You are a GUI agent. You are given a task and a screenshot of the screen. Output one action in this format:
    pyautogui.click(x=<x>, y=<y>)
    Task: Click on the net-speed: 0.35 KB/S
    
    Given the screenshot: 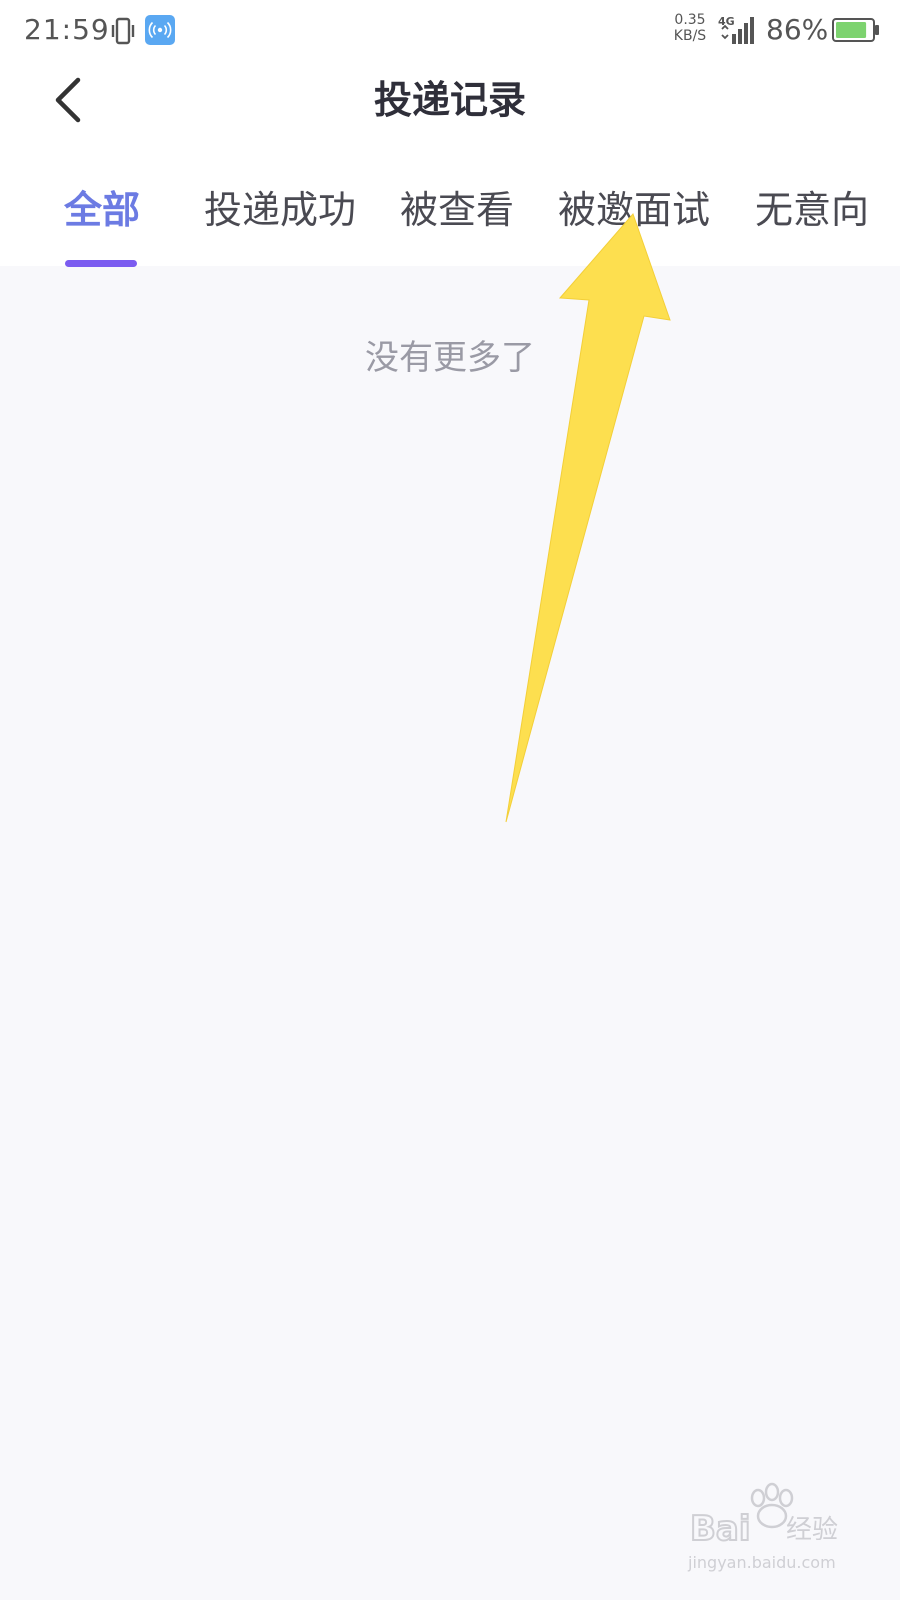 What is the action you would take?
    pyautogui.click(x=690, y=28)
    